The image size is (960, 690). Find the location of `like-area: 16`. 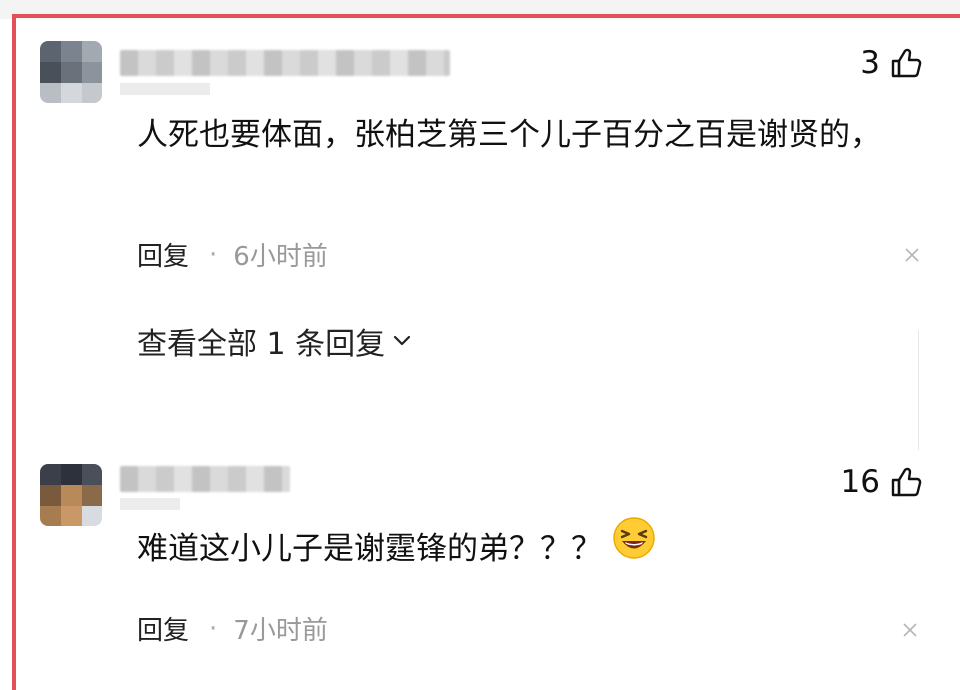

like-area: 16 is located at coordinates (881, 482).